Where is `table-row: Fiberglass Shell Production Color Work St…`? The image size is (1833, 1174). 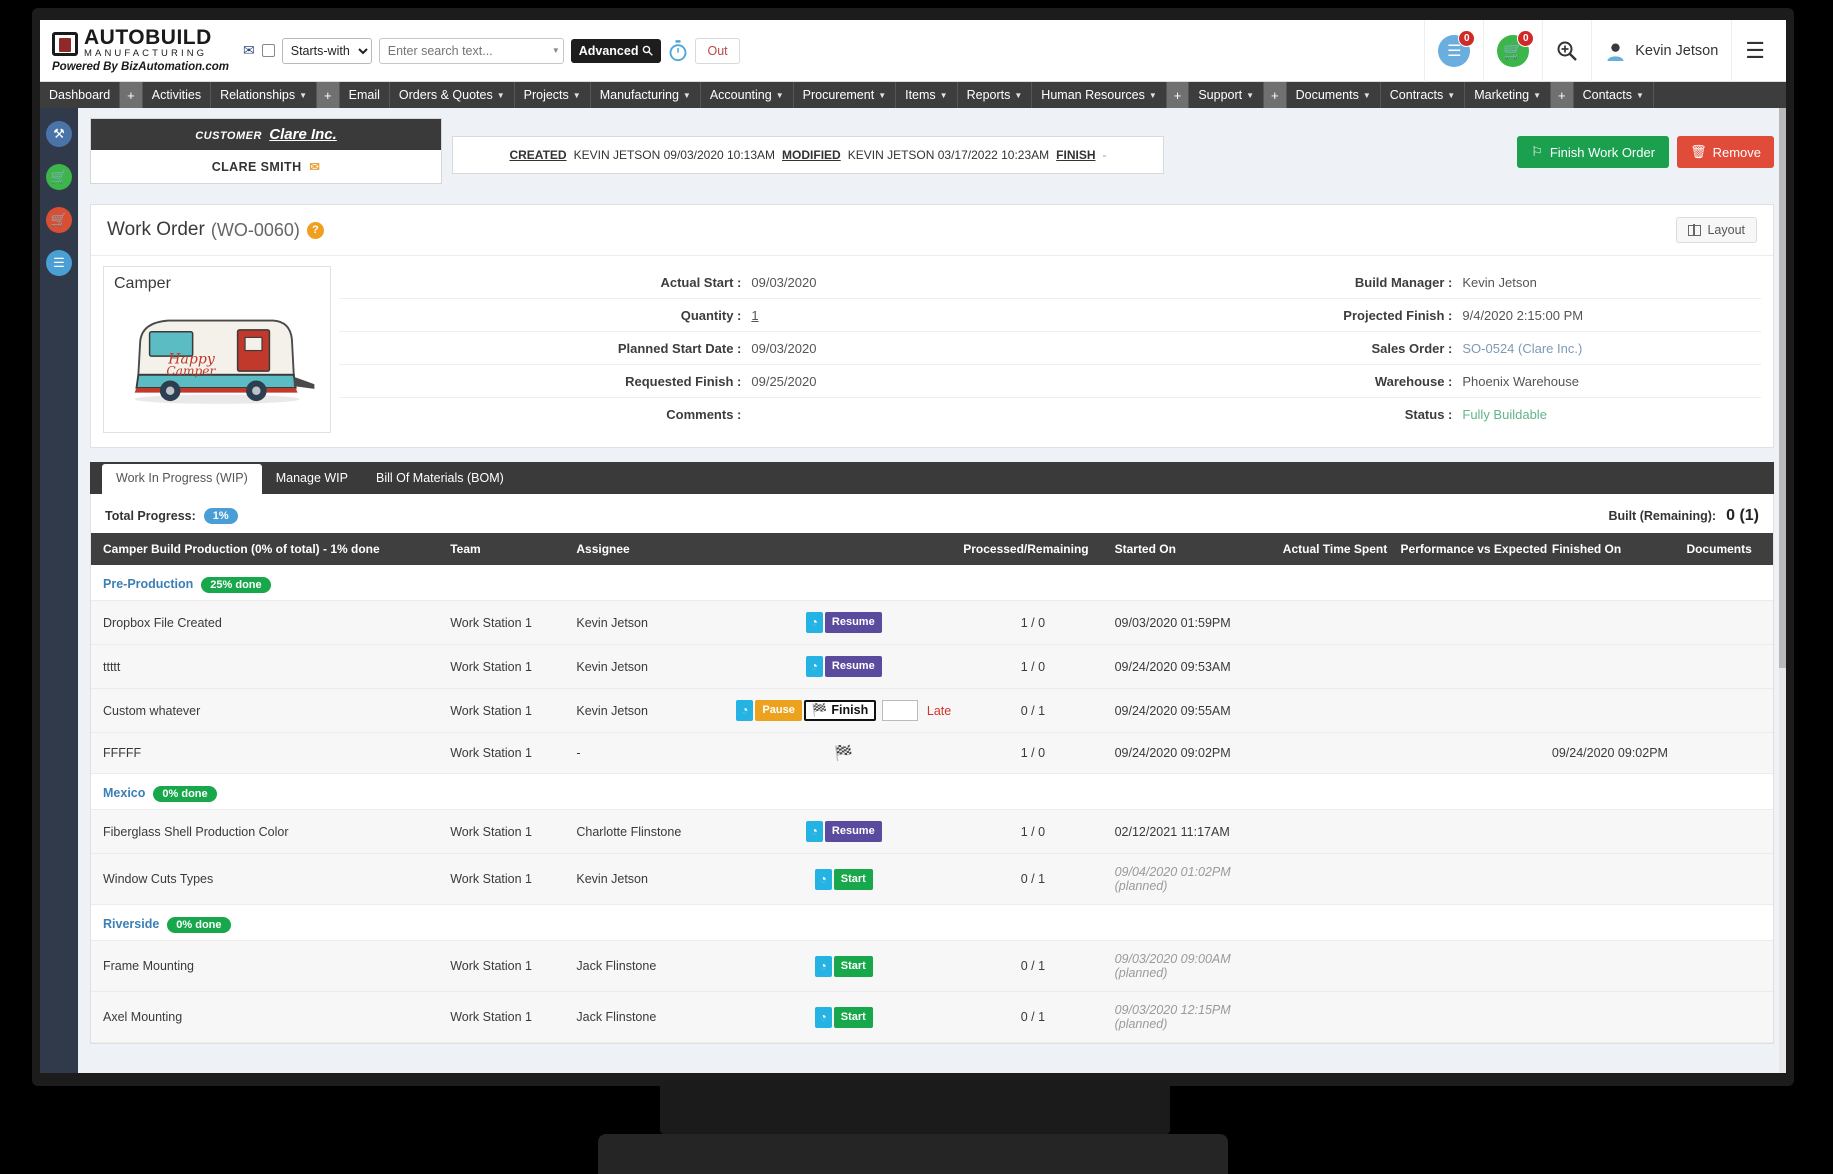
table-row: Fiberglass Shell Production Color Work St… is located at coordinates (932, 831).